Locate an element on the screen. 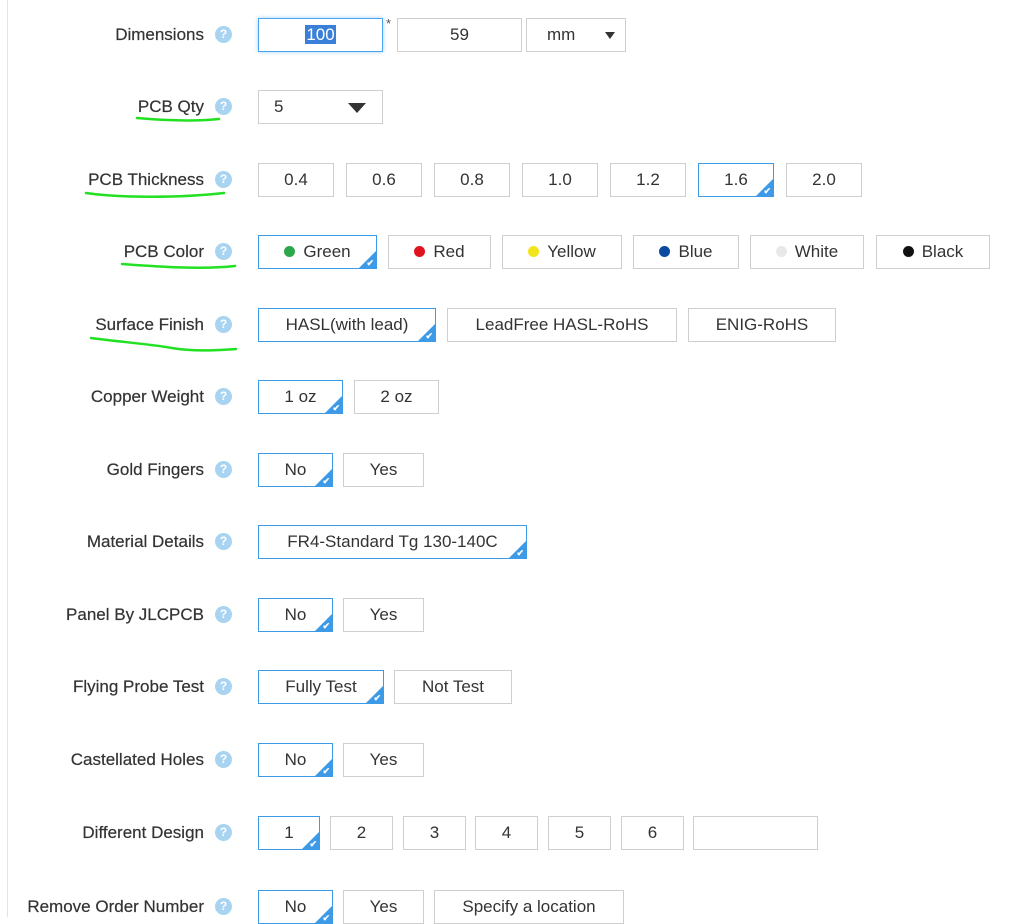 Image resolution: width=1013 pixels, height=924 pixels. thickness-option-1.2: 1.2 is located at coordinates (648, 180).